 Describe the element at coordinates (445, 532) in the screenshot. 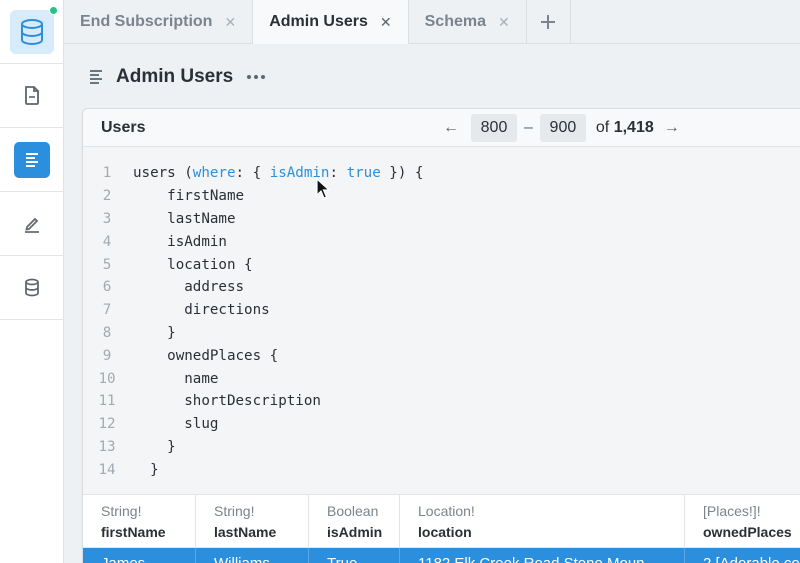

I see `column-name: location` at that location.